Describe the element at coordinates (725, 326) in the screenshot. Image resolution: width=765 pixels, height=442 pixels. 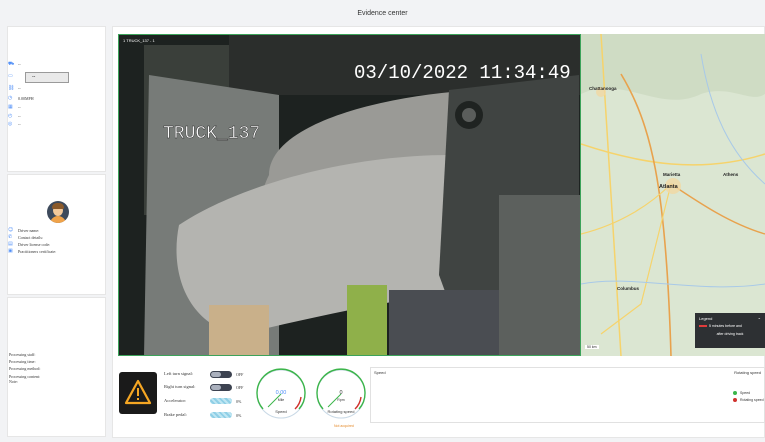
I see `legend-text-1: 5 minutes before and` at that location.